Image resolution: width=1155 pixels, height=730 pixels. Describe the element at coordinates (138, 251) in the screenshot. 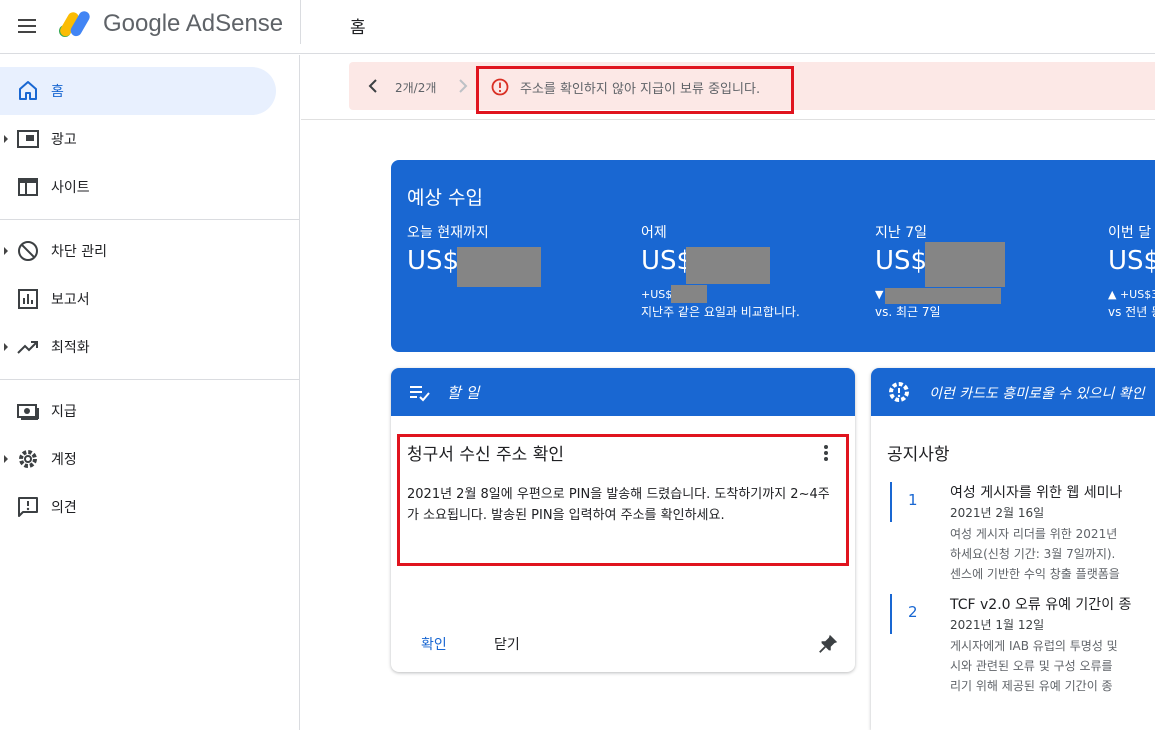

I see `sidebar-item-blocking: 차단 관리` at that location.